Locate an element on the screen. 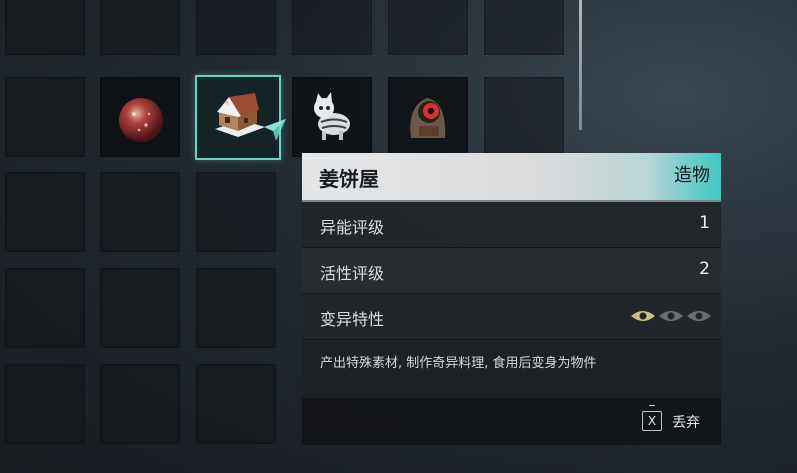  robot-cat-icon is located at coordinates (332, 116).